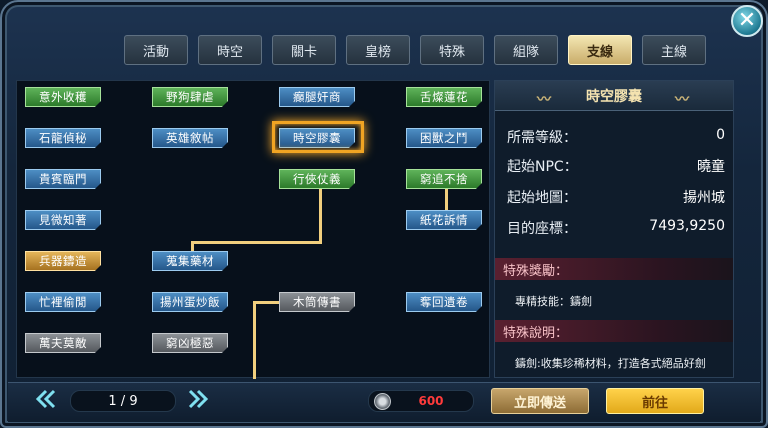  I want to click on detail-header: 〰 時空膠囊 〰, so click(614, 96).